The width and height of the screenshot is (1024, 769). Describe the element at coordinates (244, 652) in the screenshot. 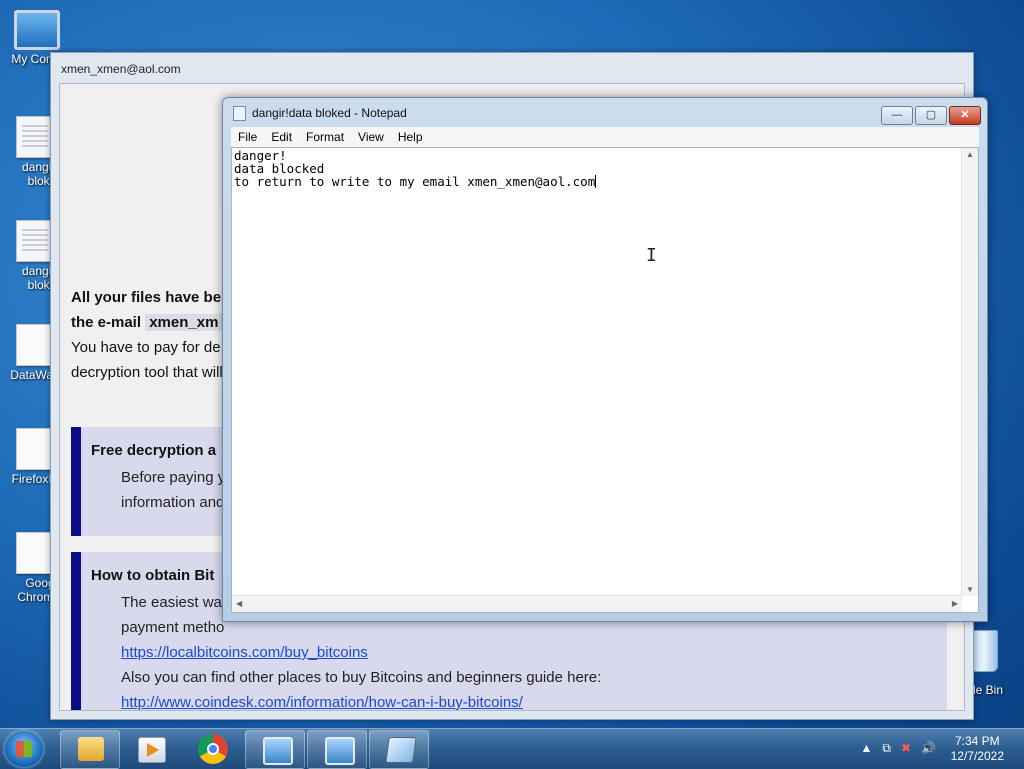

I see `localbitcoins-link: https://localbitcoins.com/buy_bitcoins` at that location.